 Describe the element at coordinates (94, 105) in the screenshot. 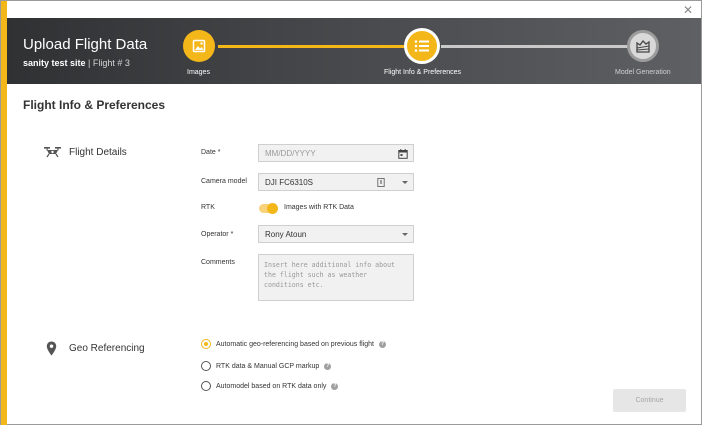

I see `page-title: Flight Info & Preferences` at that location.